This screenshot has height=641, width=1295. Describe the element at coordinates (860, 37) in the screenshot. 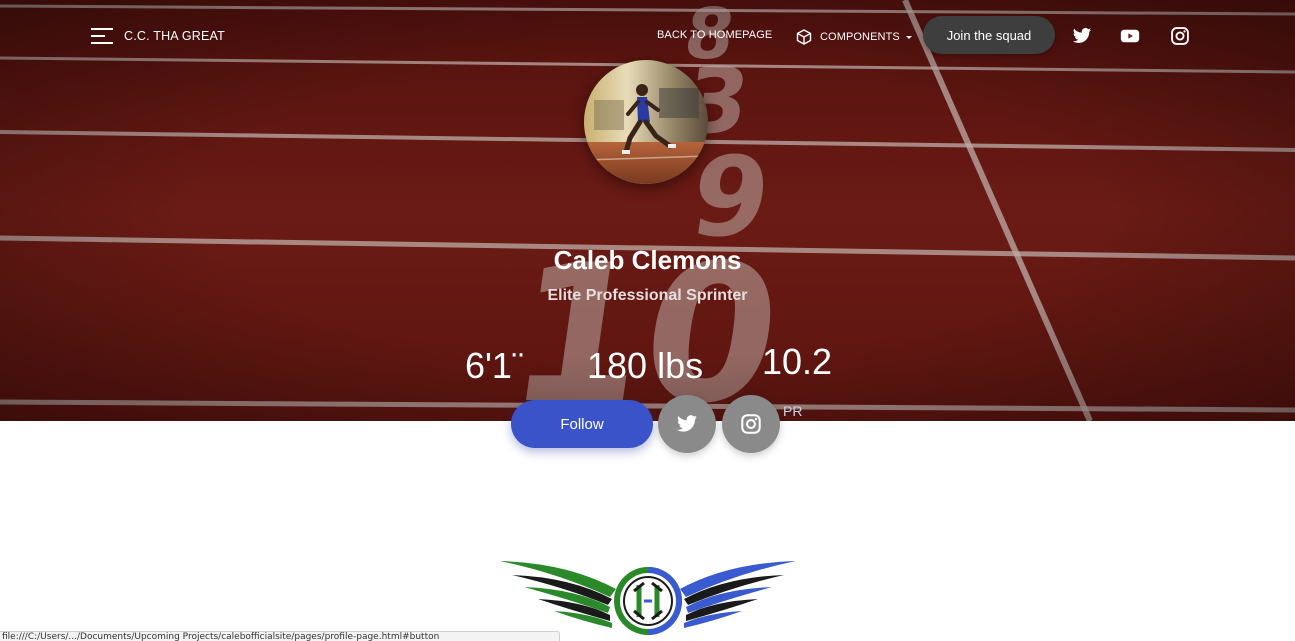

I see `components-label: COMPONENTS` at that location.